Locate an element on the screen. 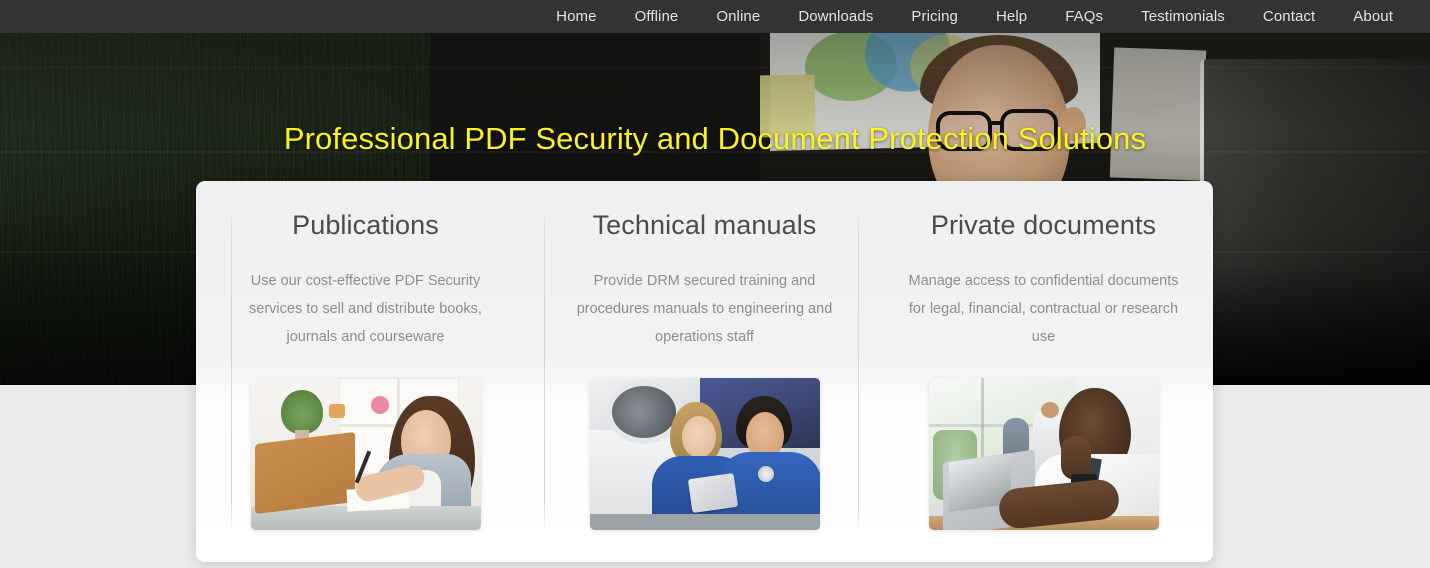 The width and height of the screenshot is (1430, 568). nav-item-testimonials: Testimonials is located at coordinates (1183, 16).